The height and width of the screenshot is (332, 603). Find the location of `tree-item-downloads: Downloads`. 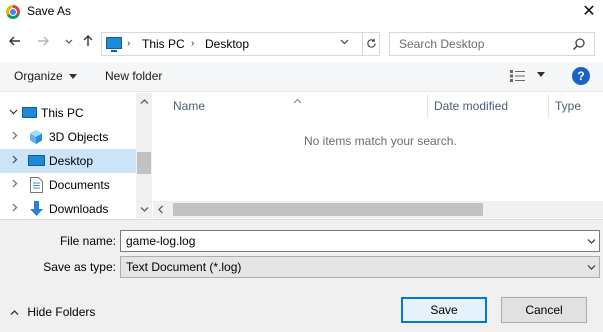

tree-item-downloads: Downloads is located at coordinates (68, 209).